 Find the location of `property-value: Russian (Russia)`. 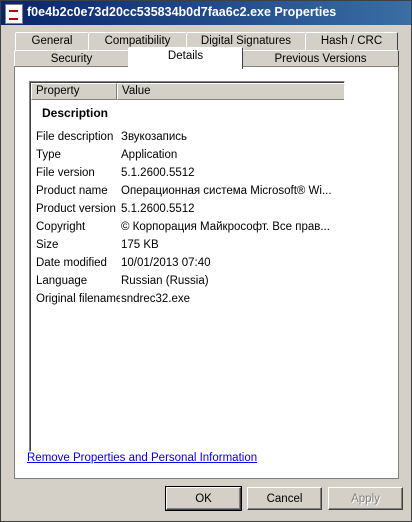

property-value: Russian (Russia) is located at coordinates (165, 281).